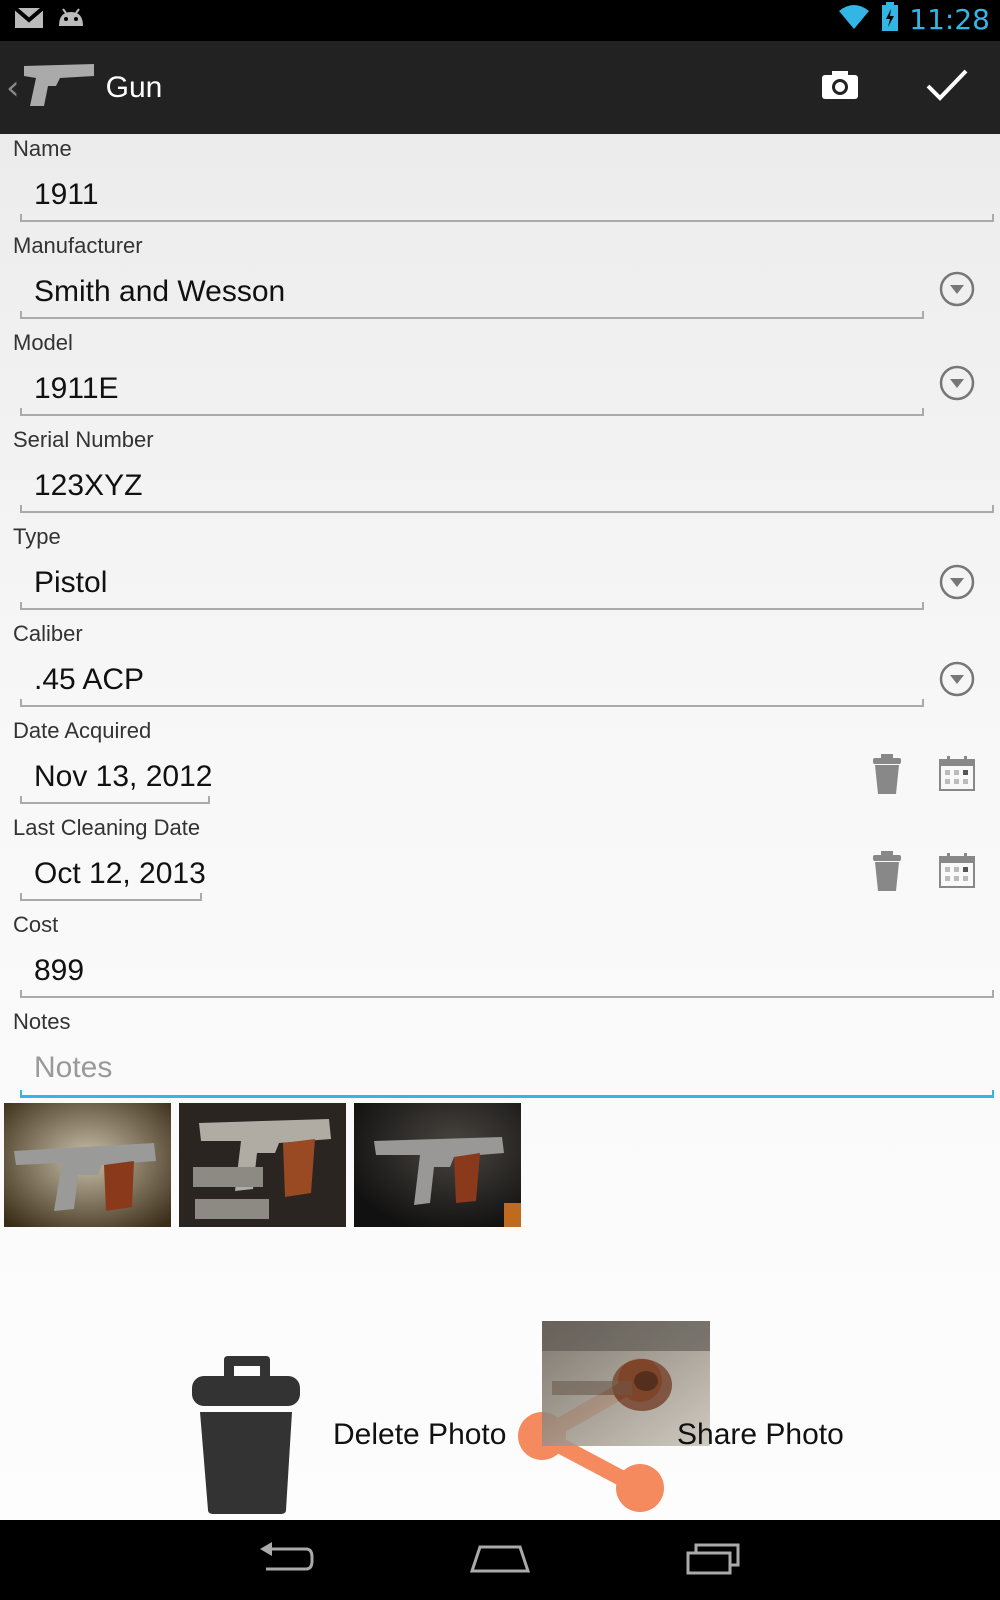 This screenshot has height=1600, width=1000. I want to click on caliber-input: .45 ACP, so click(89, 680).